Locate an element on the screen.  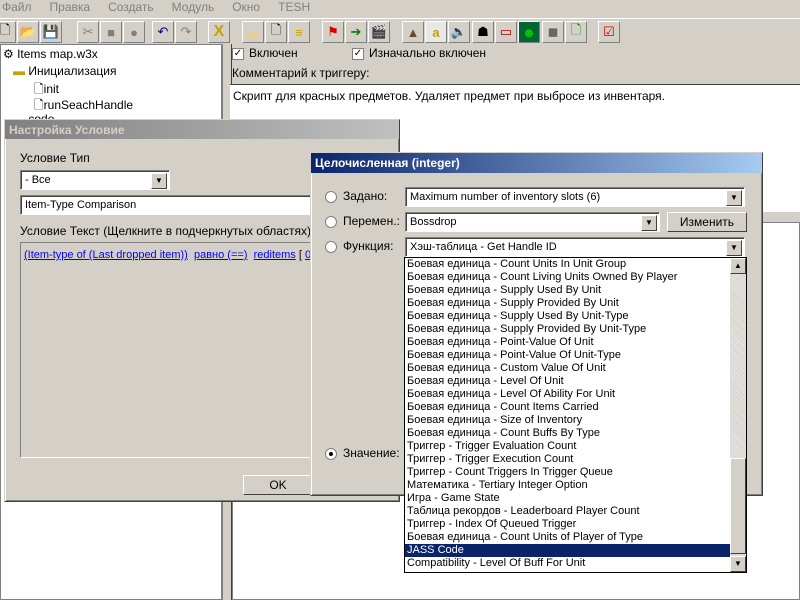
object-editor-icon: ☗ is located at coordinates (483, 32).